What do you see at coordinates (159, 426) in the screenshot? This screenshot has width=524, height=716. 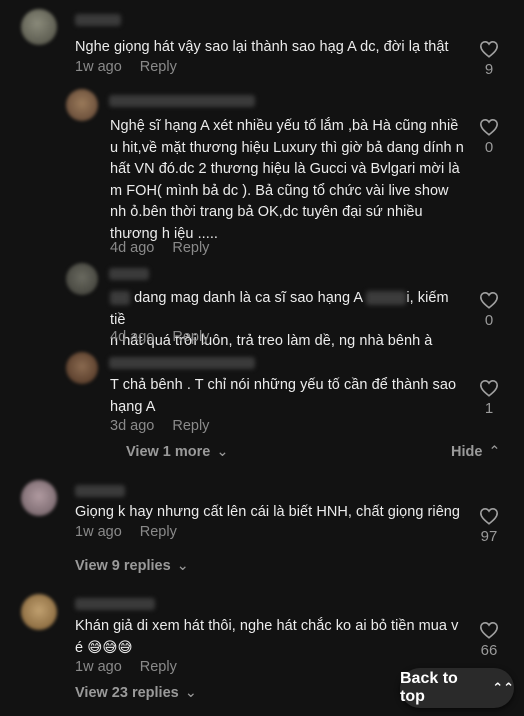 I see `comment-meta: 3d ago Reply` at bounding box center [159, 426].